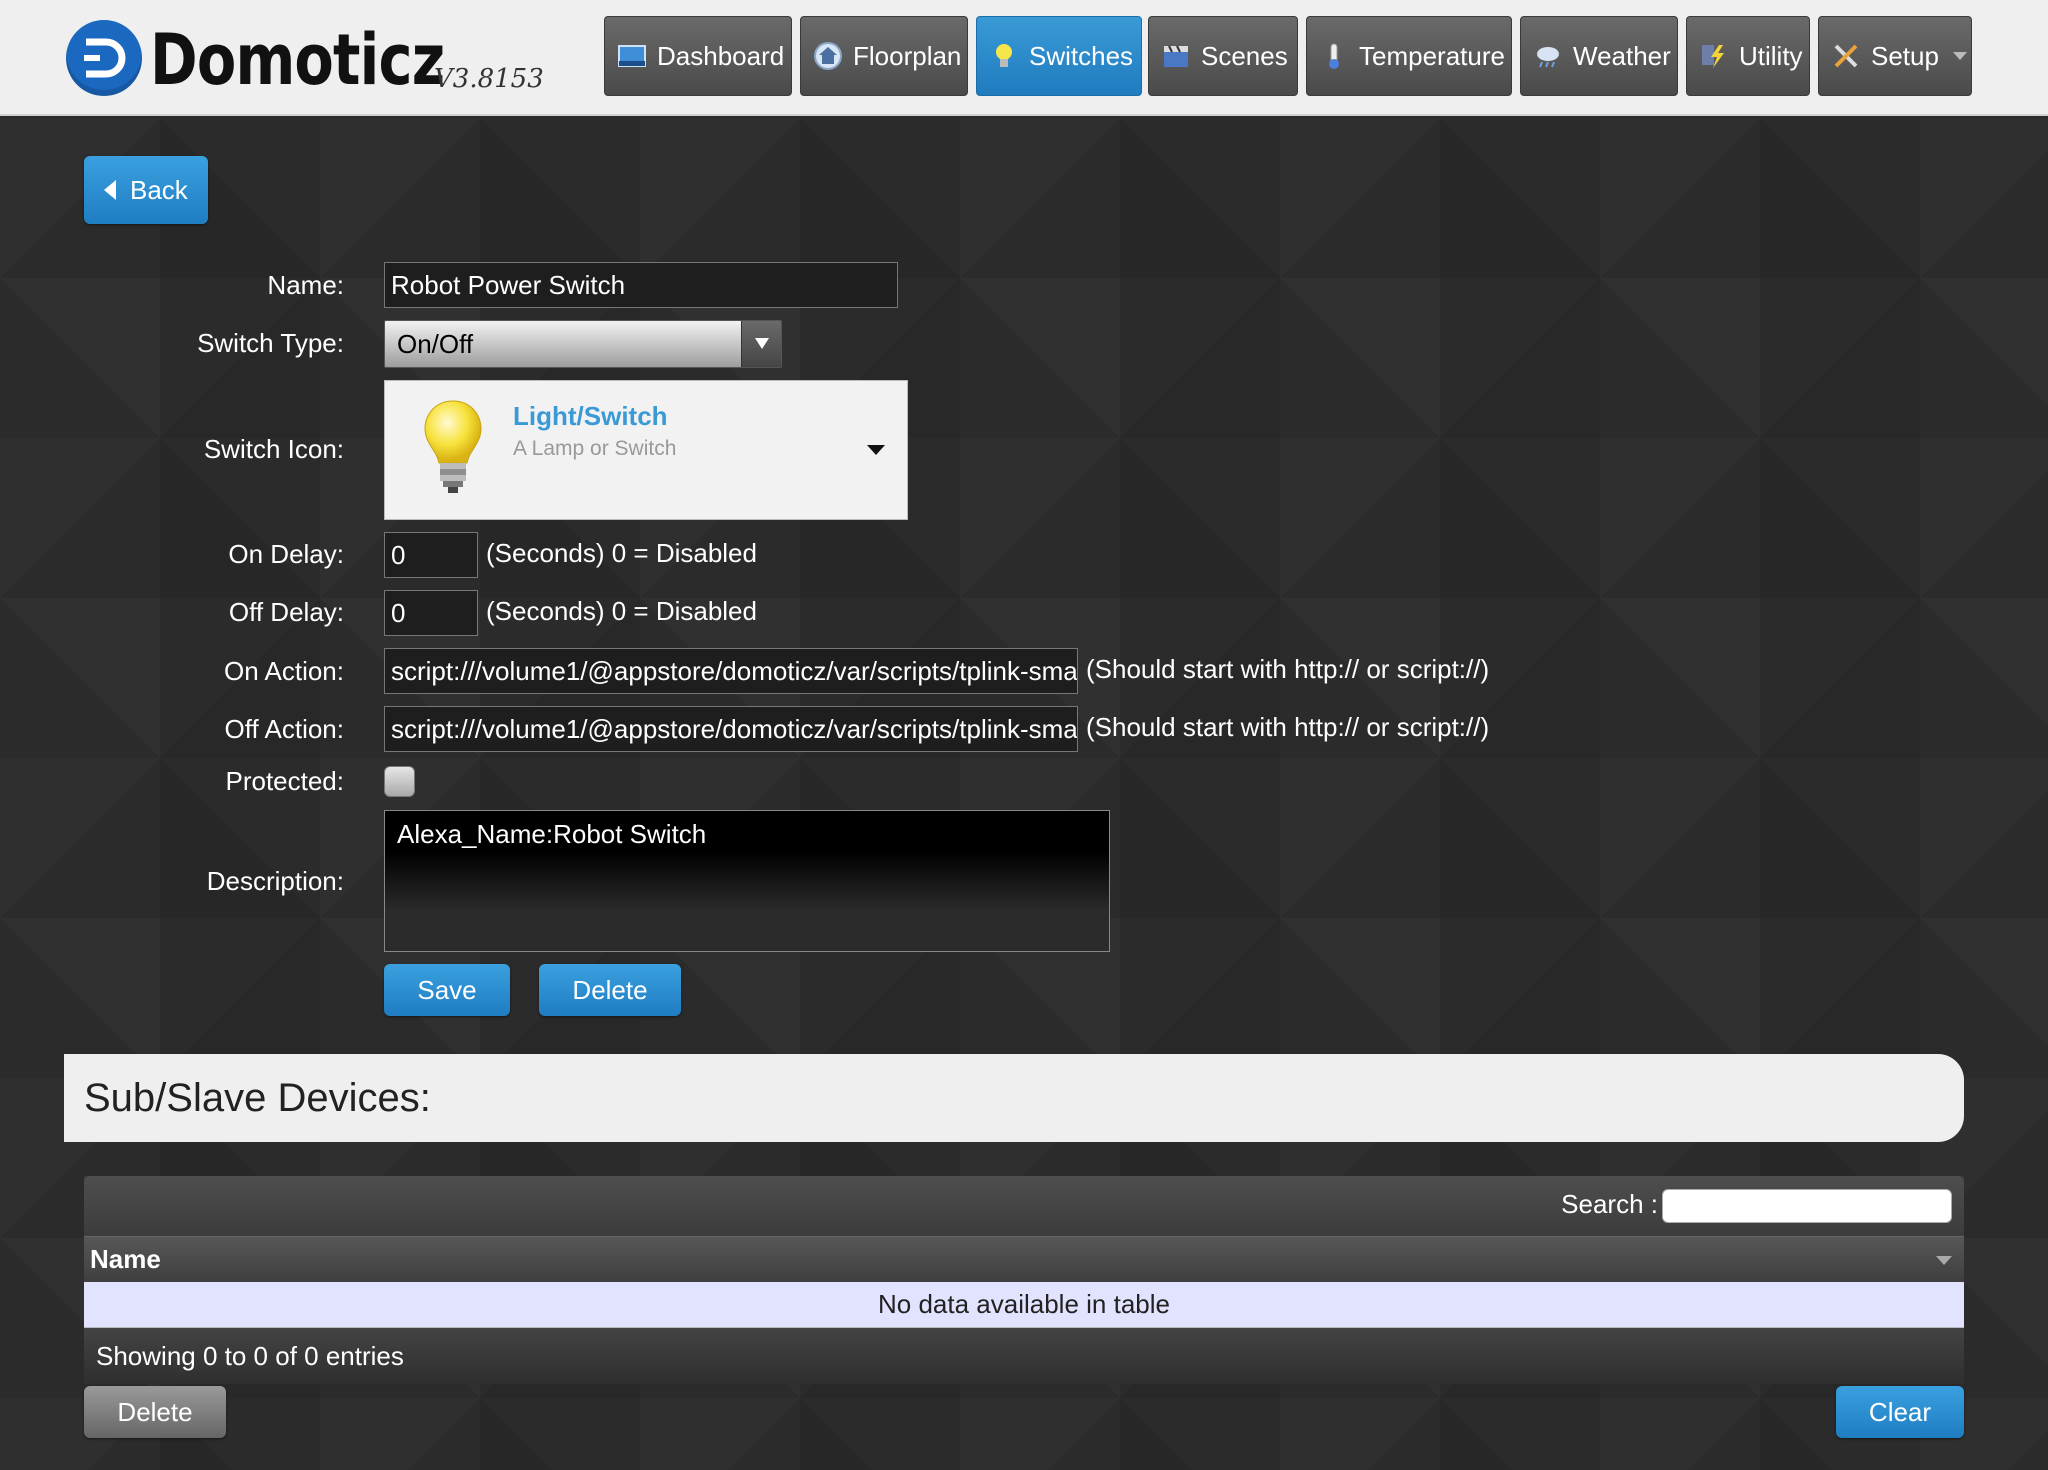  What do you see at coordinates (1609, 1204) in the screenshot?
I see `search-label: Search :` at bounding box center [1609, 1204].